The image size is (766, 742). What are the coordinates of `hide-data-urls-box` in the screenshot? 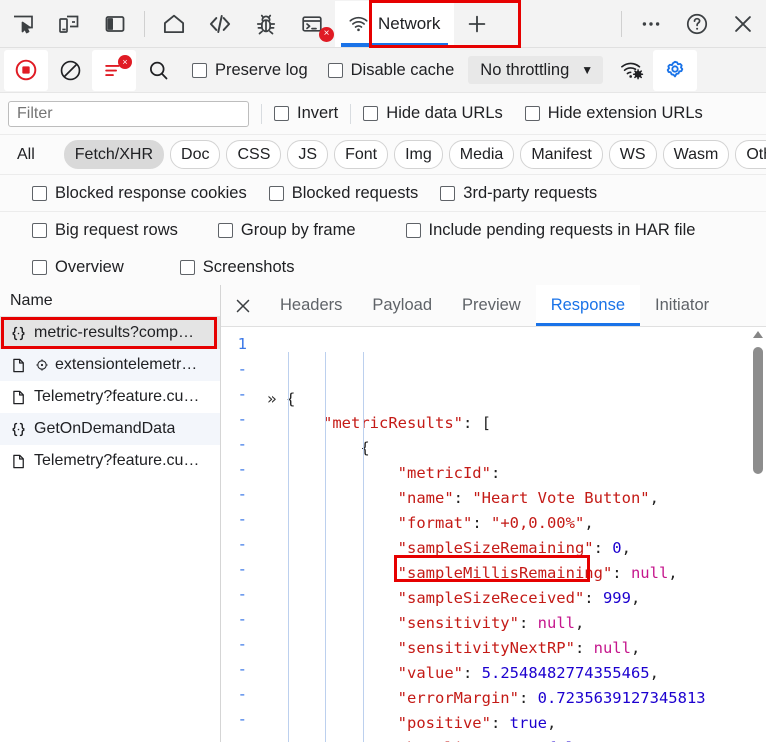 It's located at (371, 113).